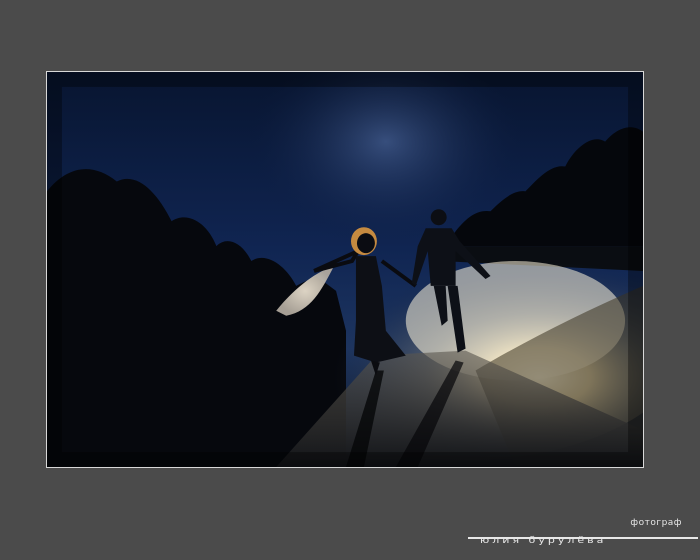  I want to click on photographer-name: юлия бурулёва, so click(543, 540).